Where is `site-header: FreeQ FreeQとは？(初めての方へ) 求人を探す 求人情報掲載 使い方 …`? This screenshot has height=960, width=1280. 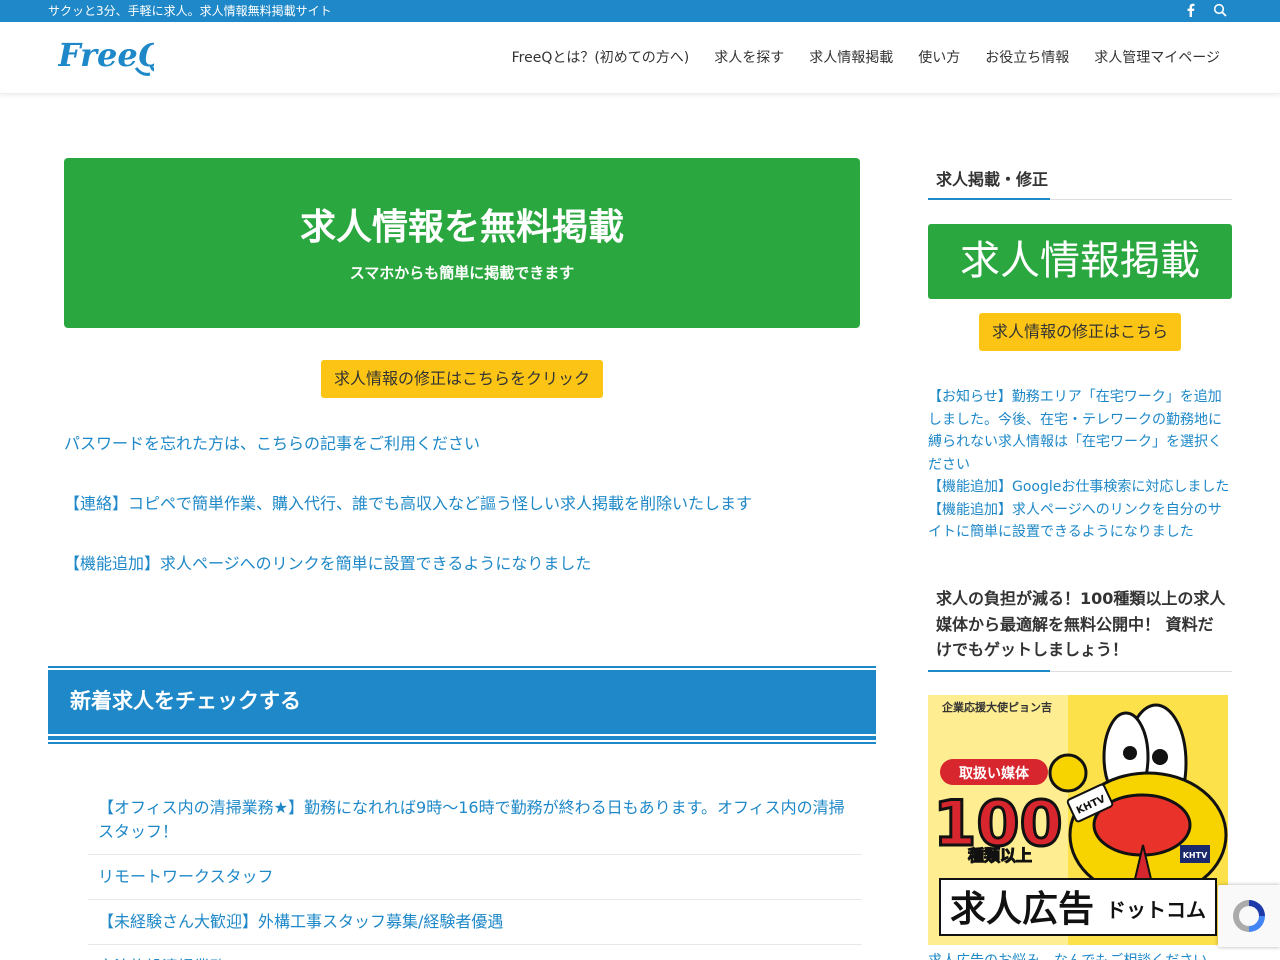 site-header: FreeQ FreeQとは？(初めての方へ) 求人を探す 求人情報掲載 使い方 … is located at coordinates (640, 58).